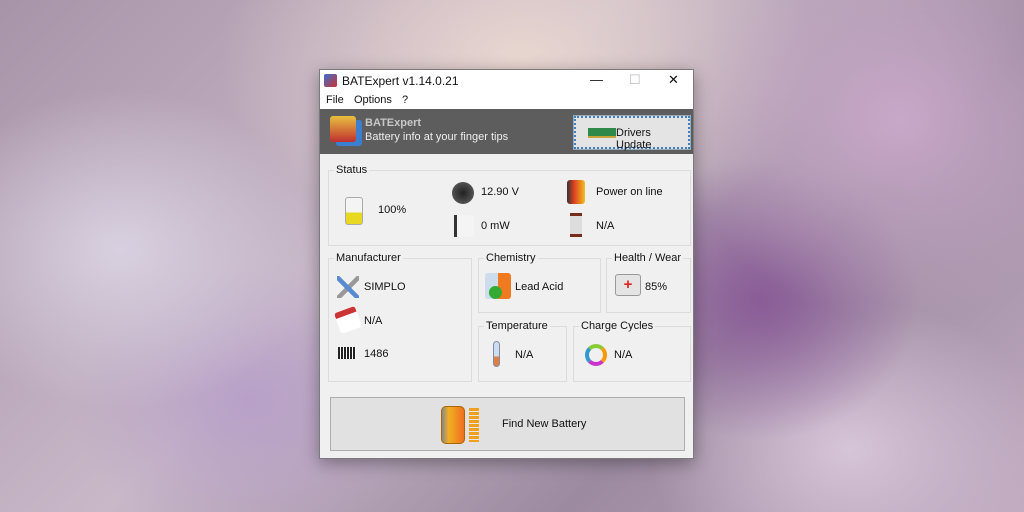 This screenshot has width=1024, height=512. I want to click on flag-icon, so click(464, 226).